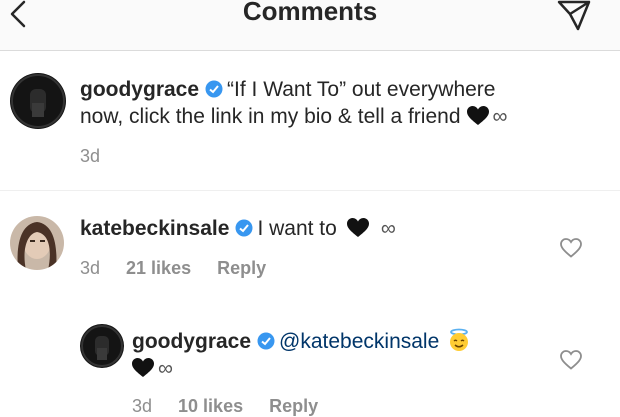 The height and width of the screenshot is (417, 620). What do you see at coordinates (574, 16) in the screenshot?
I see `send-icon` at bounding box center [574, 16].